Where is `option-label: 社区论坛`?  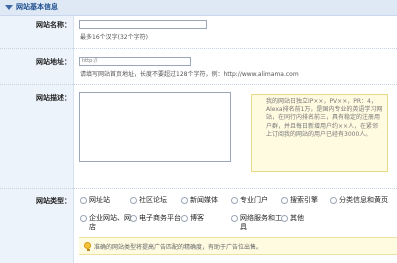
option-label: 社区论坛 is located at coordinates (153, 200).